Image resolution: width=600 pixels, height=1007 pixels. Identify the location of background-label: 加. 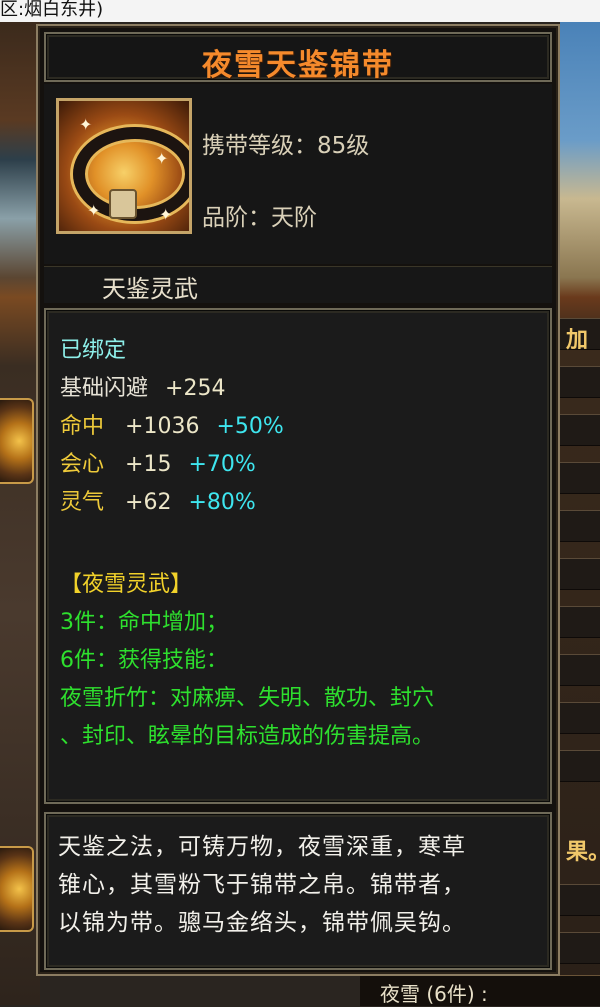
(577, 340).